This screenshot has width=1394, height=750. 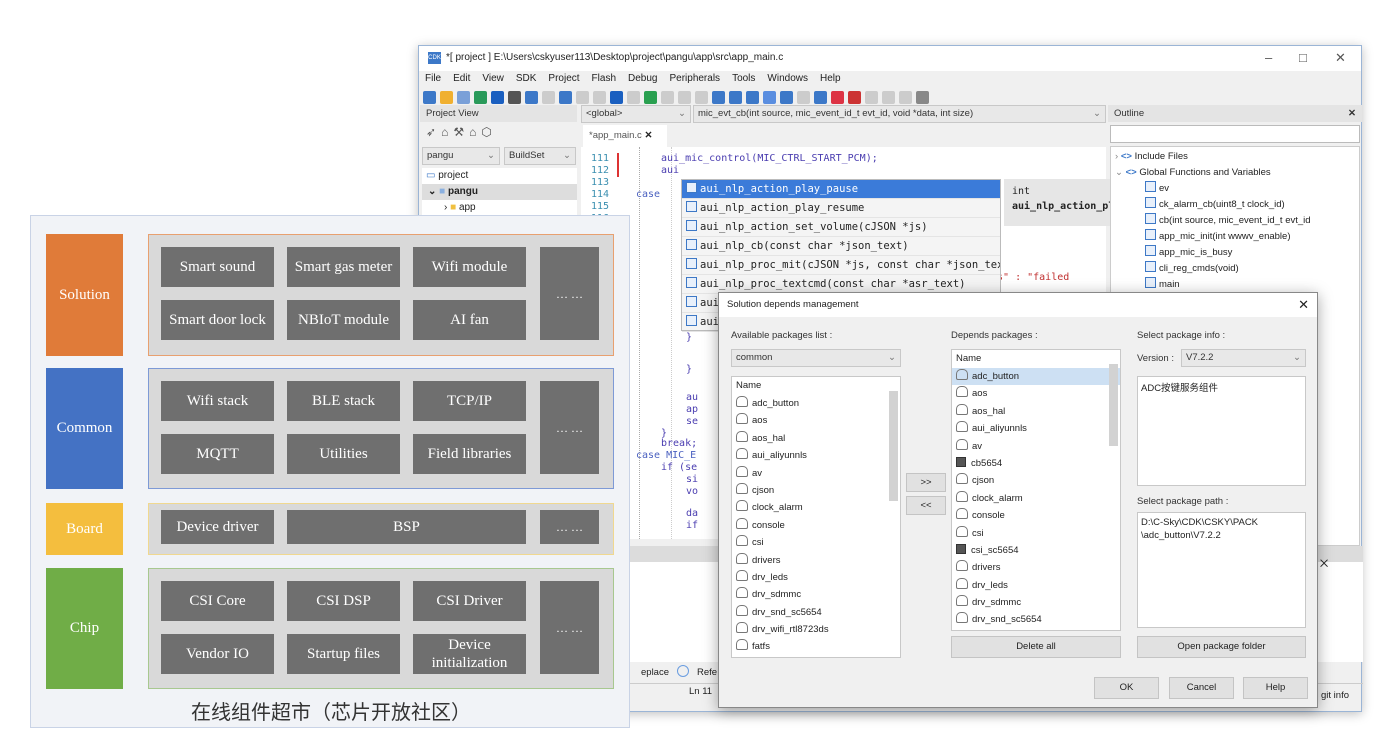 What do you see at coordinates (816, 507) in the screenshot?
I see `available-package-item: clock_alarm` at bounding box center [816, 507].